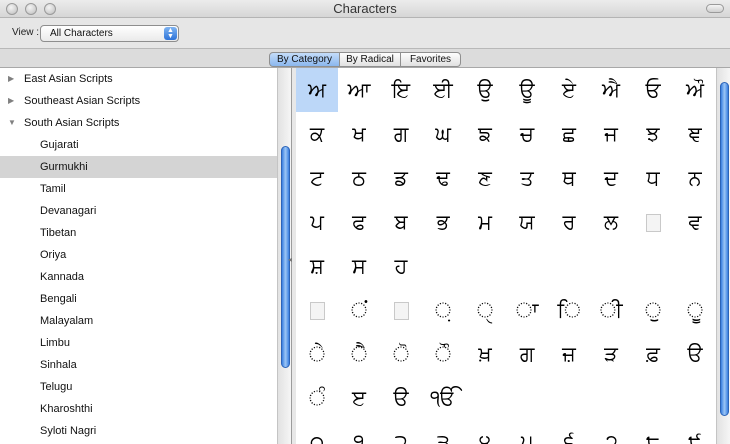 This screenshot has height=444, width=730. I want to click on character-cell: ੫, so click(527, 432).